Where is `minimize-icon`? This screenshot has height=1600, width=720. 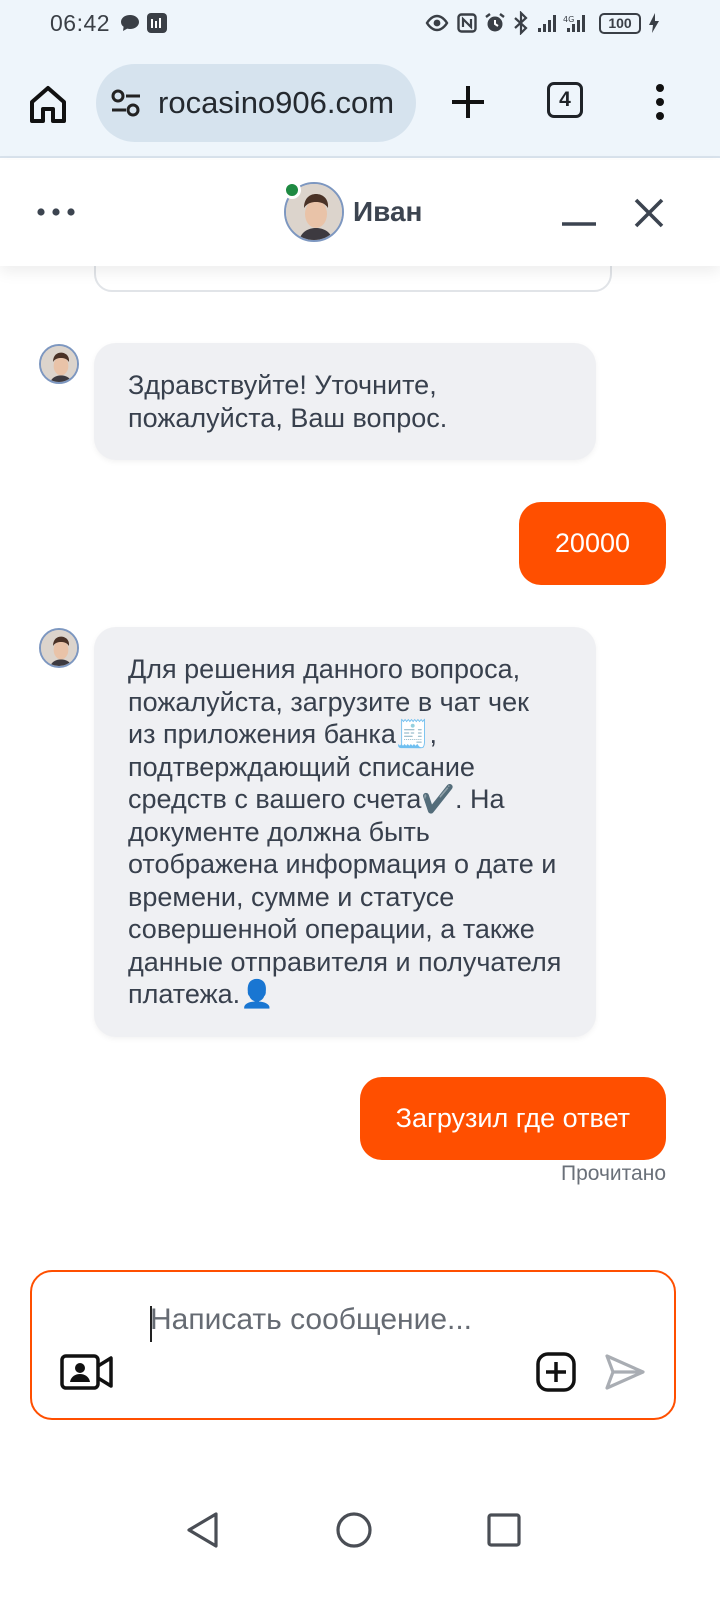 minimize-icon is located at coordinates (579, 224).